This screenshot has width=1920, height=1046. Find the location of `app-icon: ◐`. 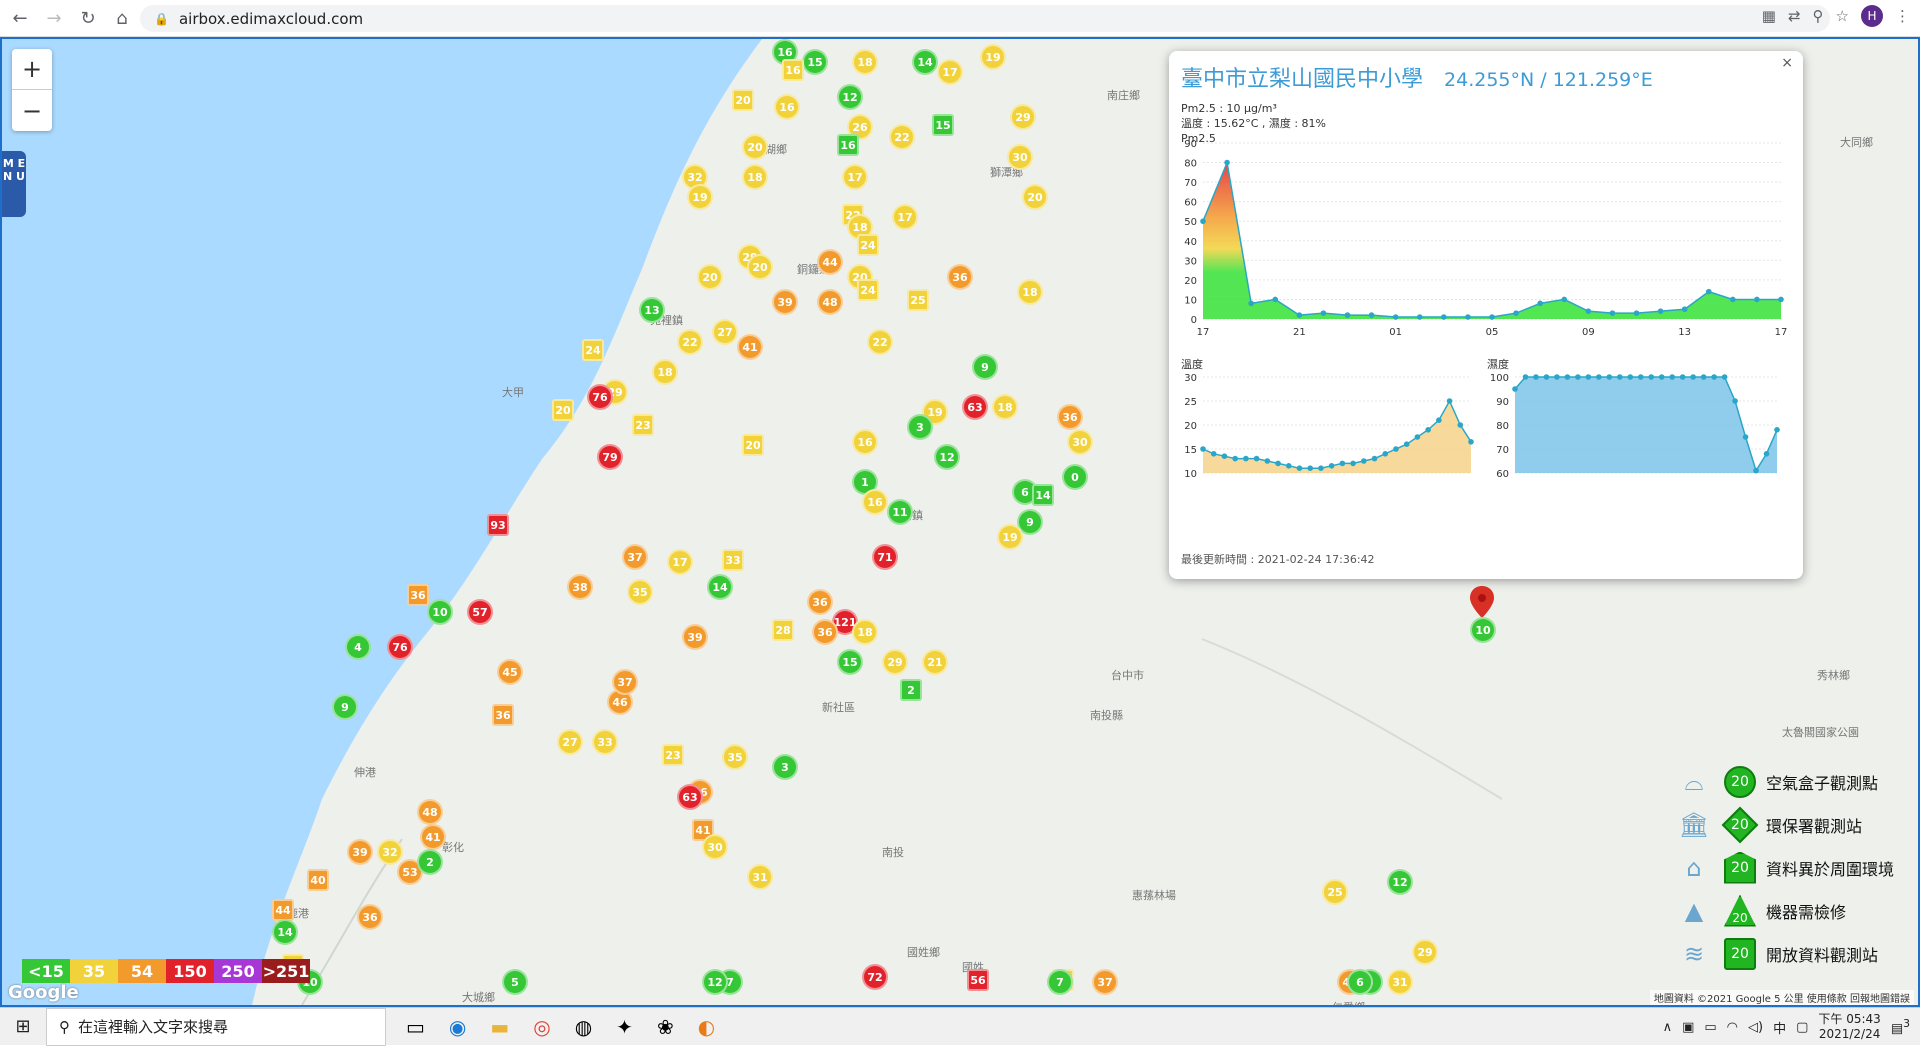

app-icon: ◐ is located at coordinates (706, 1027).